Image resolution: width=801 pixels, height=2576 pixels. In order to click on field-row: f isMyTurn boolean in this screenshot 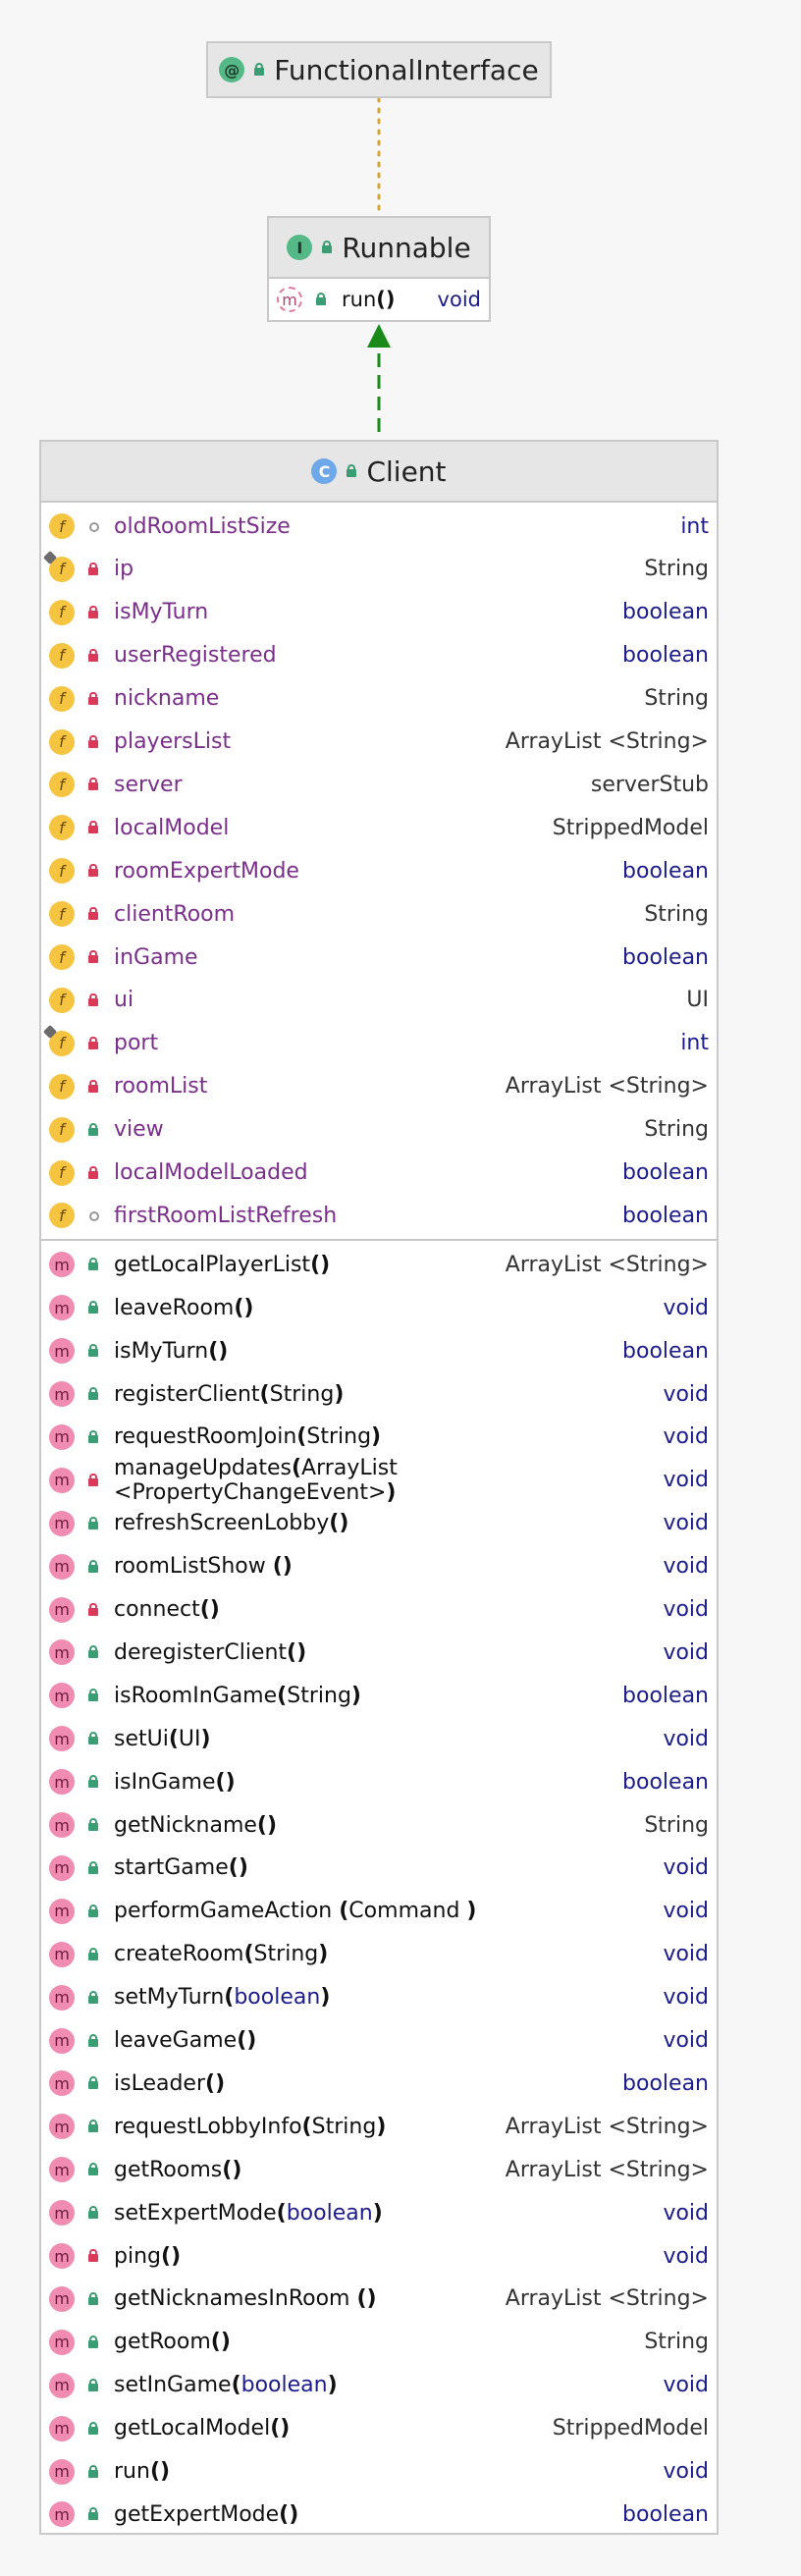, I will do `click(379, 612)`.